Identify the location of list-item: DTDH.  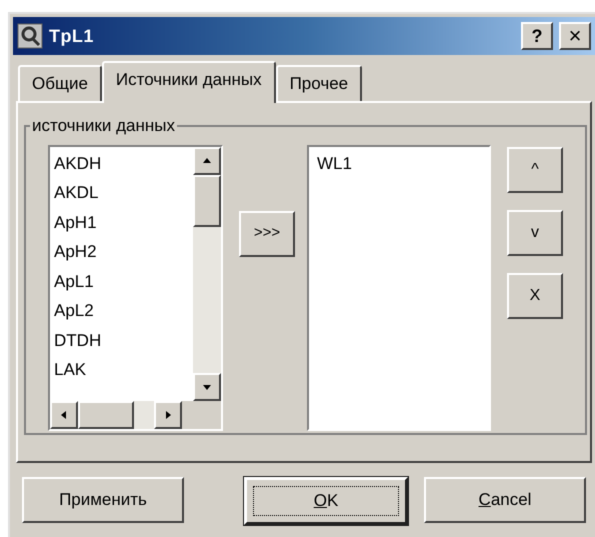
(121, 340).